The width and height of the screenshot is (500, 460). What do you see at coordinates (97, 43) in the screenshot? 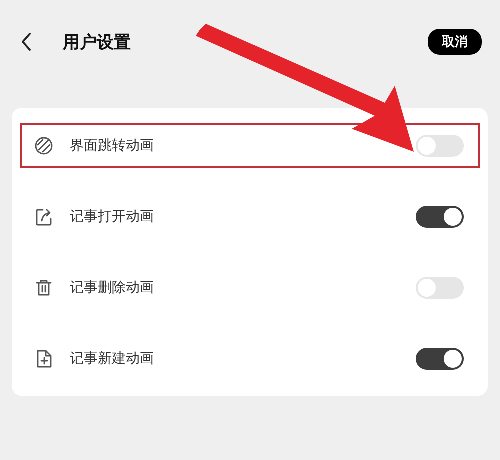
I see `page-title: 用户设置` at bounding box center [97, 43].